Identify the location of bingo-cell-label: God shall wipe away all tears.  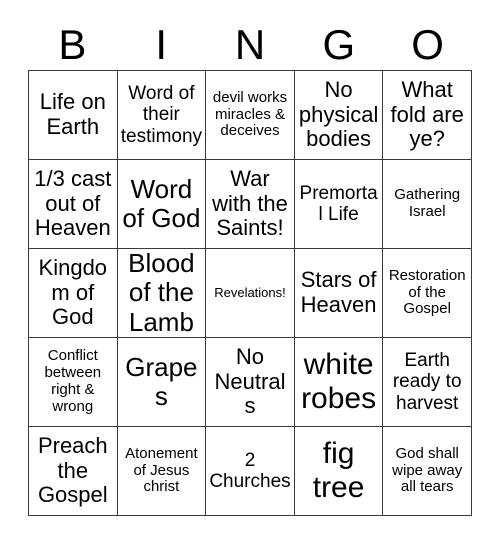
(427, 470).